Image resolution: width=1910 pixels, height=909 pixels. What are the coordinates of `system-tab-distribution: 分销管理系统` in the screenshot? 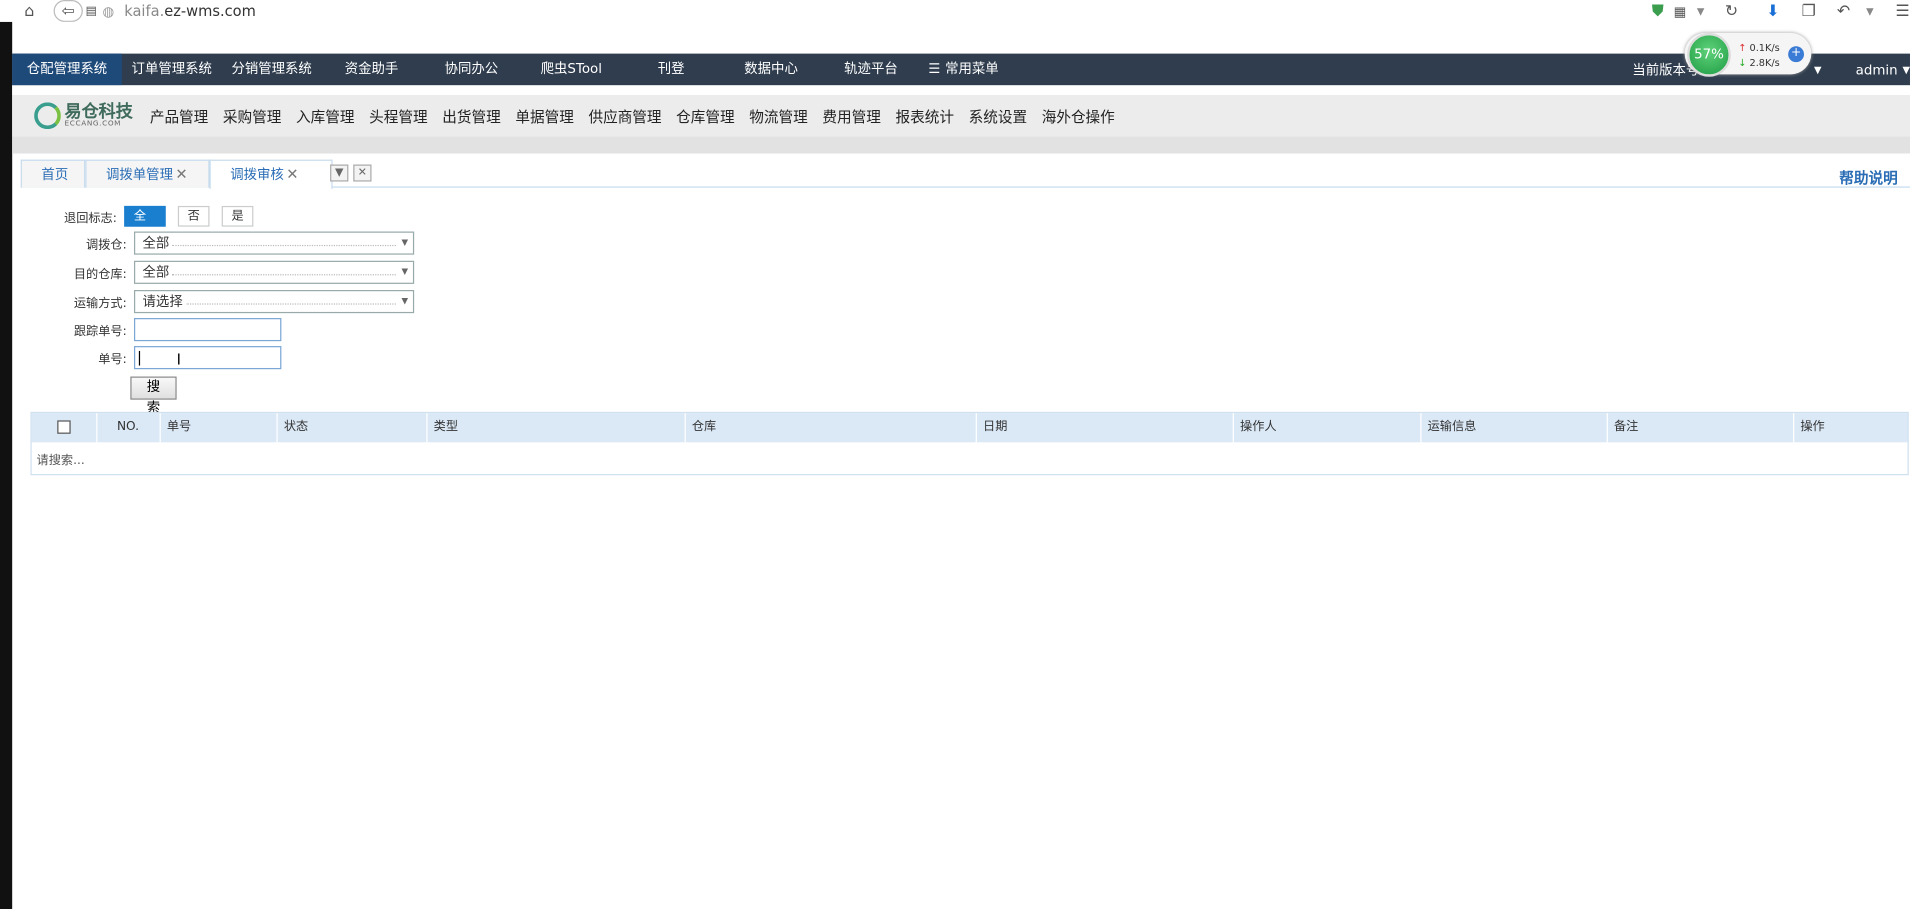 It's located at (272, 70).